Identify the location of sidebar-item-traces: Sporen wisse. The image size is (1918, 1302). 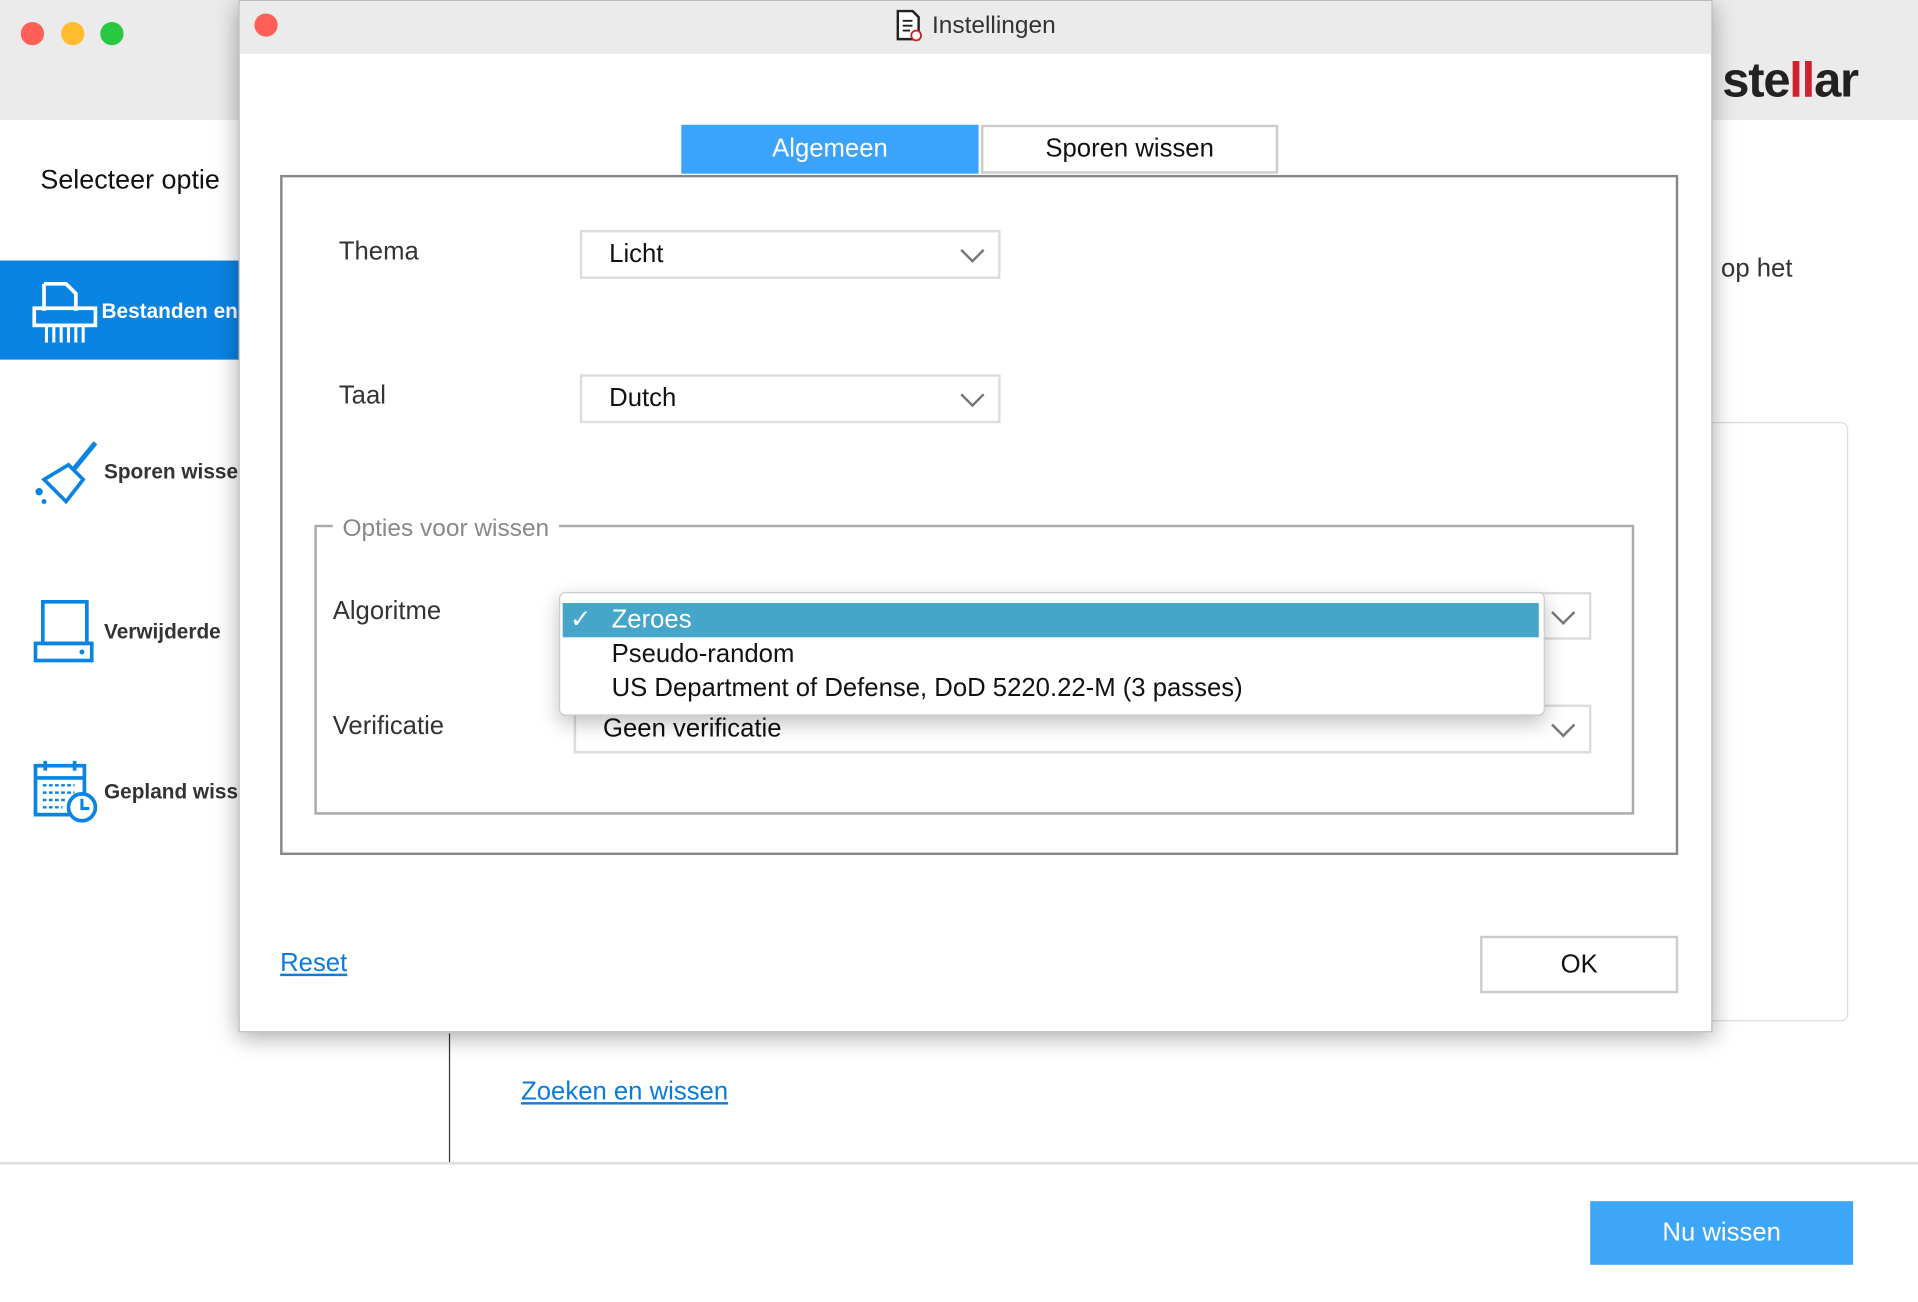
(171, 472).